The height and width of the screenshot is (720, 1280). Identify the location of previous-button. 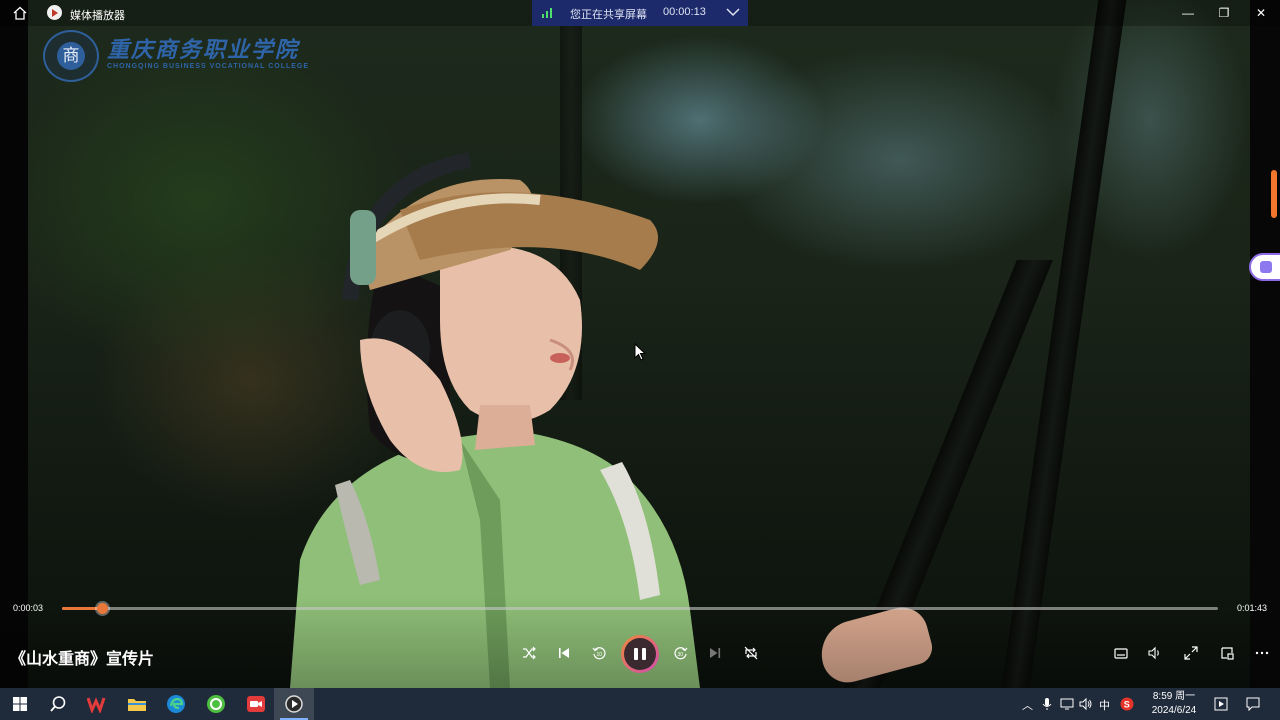
(564, 653).